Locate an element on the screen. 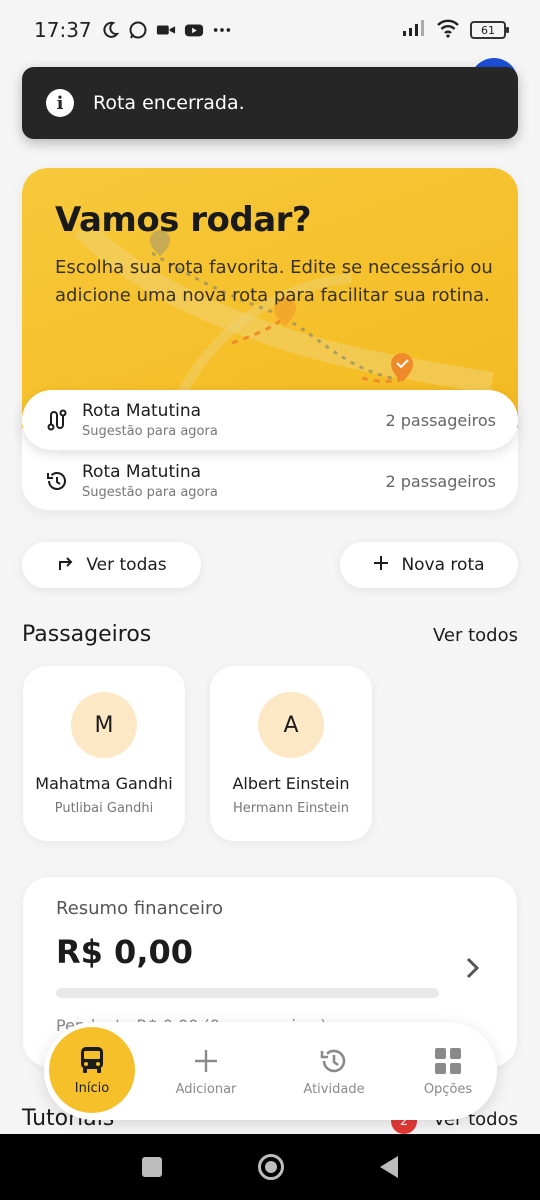 This screenshot has width=540, height=1200. nav-add: Adicionar is located at coordinates (206, 1071).